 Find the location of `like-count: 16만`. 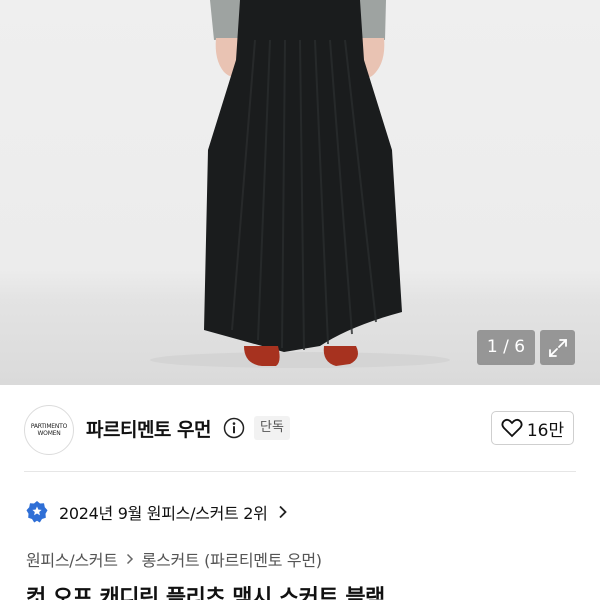

like-count: 16만 is located at coordinates (545, 430).